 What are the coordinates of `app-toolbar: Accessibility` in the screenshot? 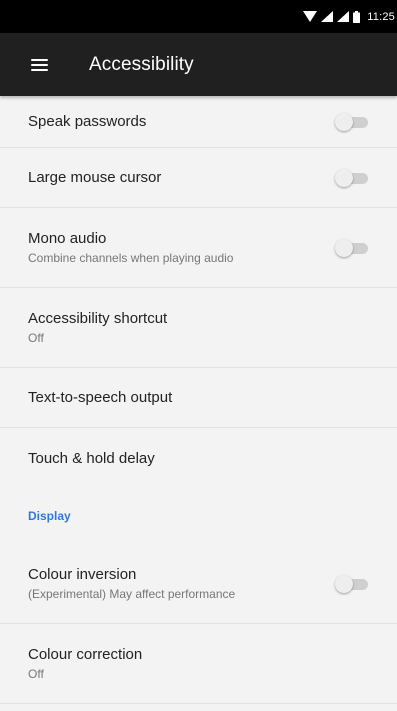 It's located at (198, 64).